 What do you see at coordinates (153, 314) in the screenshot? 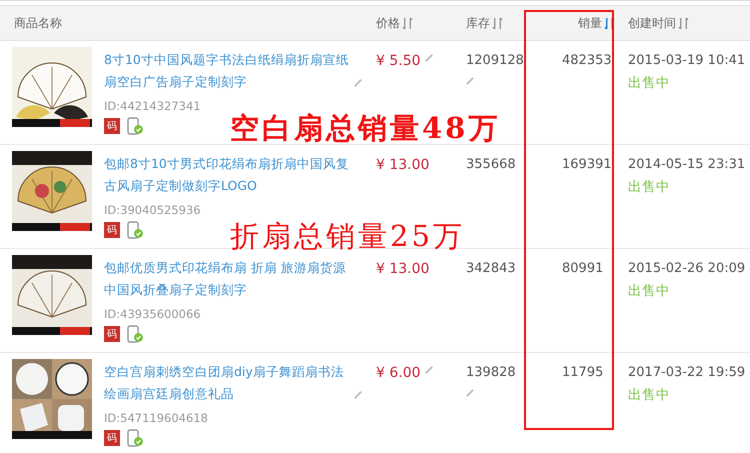
I see `product-id: ID:43935600066` at bounding box center [153, 314].